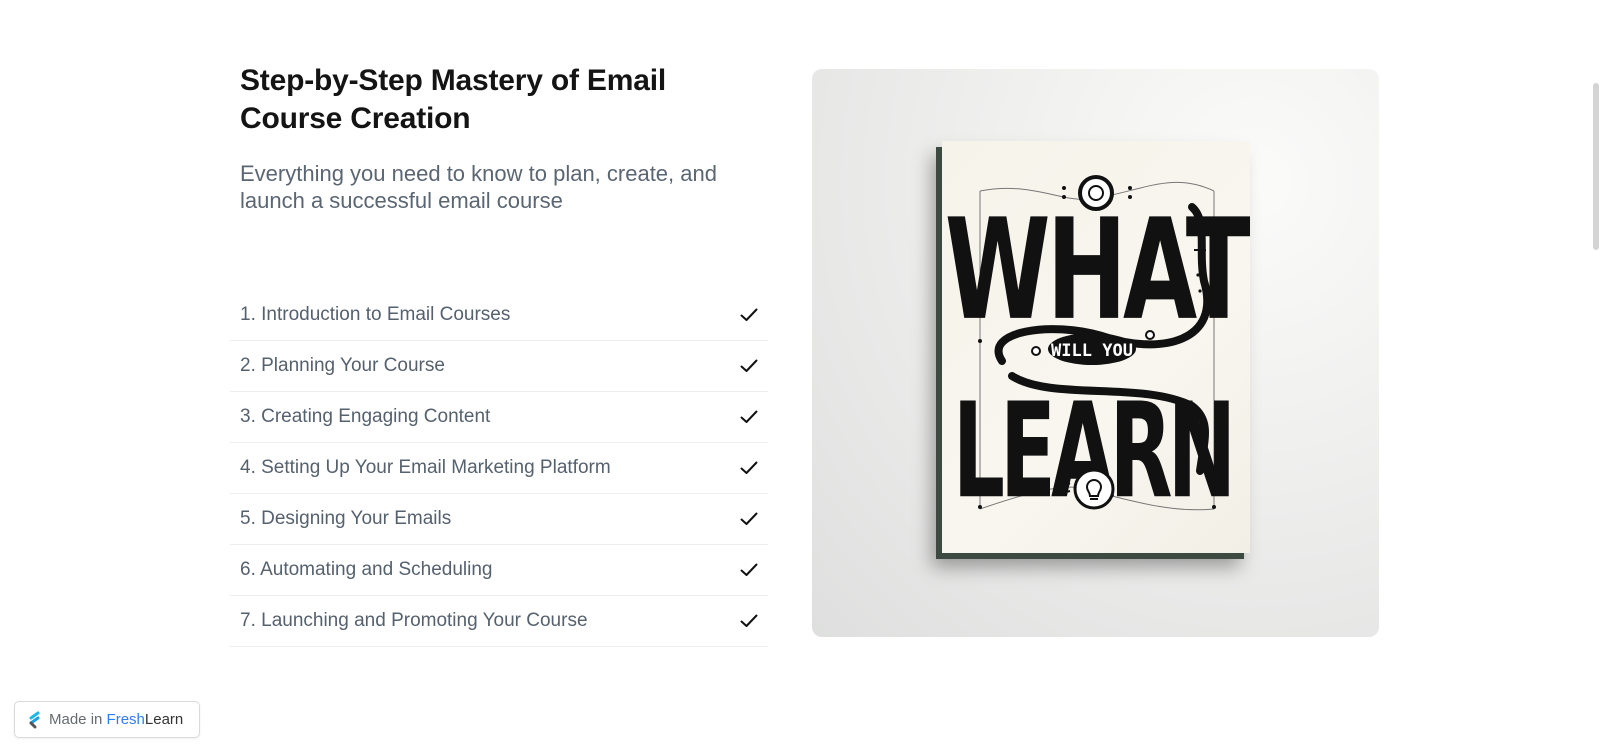 Image resolution: width=1600 pixels, height=747 pixels. What do you see at coordinates (78, 719) in the screenshot?
I see `badge-prefix: Made in` at bounding box center [78, 719].